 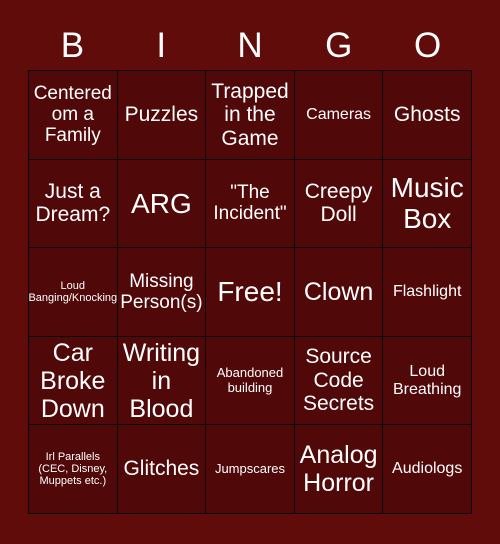 I want to click on bingo-cell-label: Glitches, so click(x=161, y=469).